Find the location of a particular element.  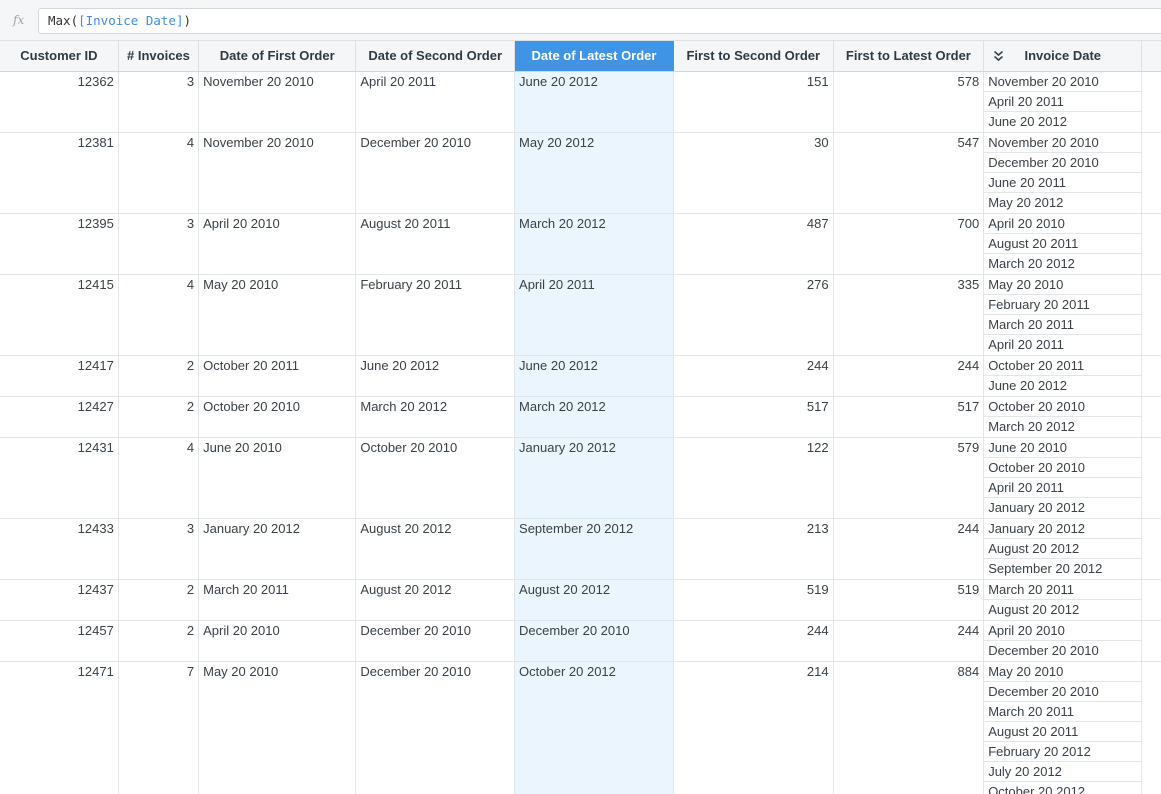

cell-first-to-second-order: 213 is located at coordinates (753, 549).